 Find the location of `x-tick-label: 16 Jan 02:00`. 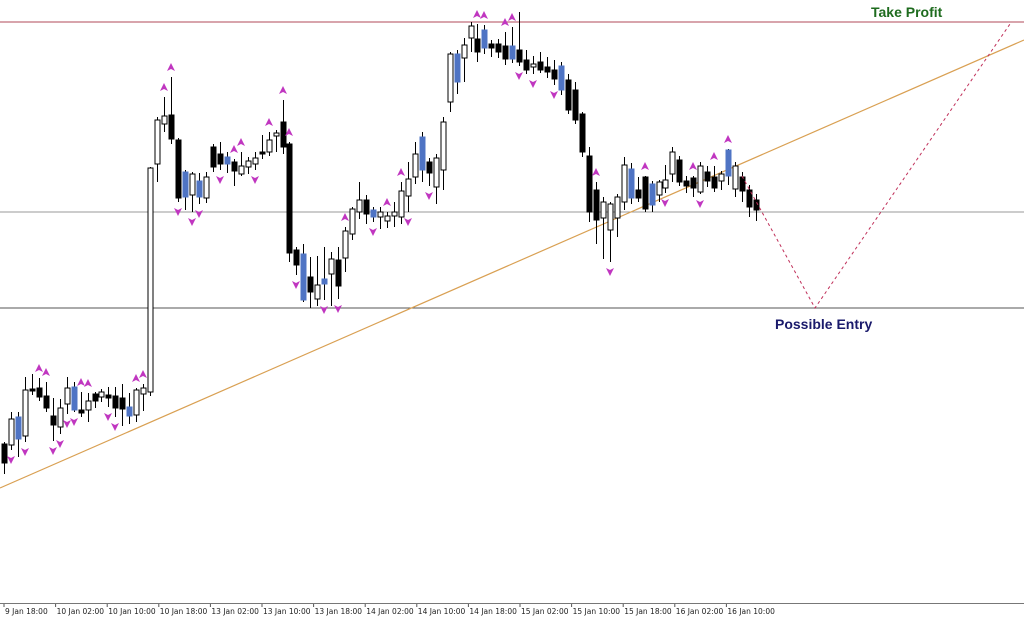

x-tick-label: 16 Jan 02:00 is located at coordinates (700, 611).